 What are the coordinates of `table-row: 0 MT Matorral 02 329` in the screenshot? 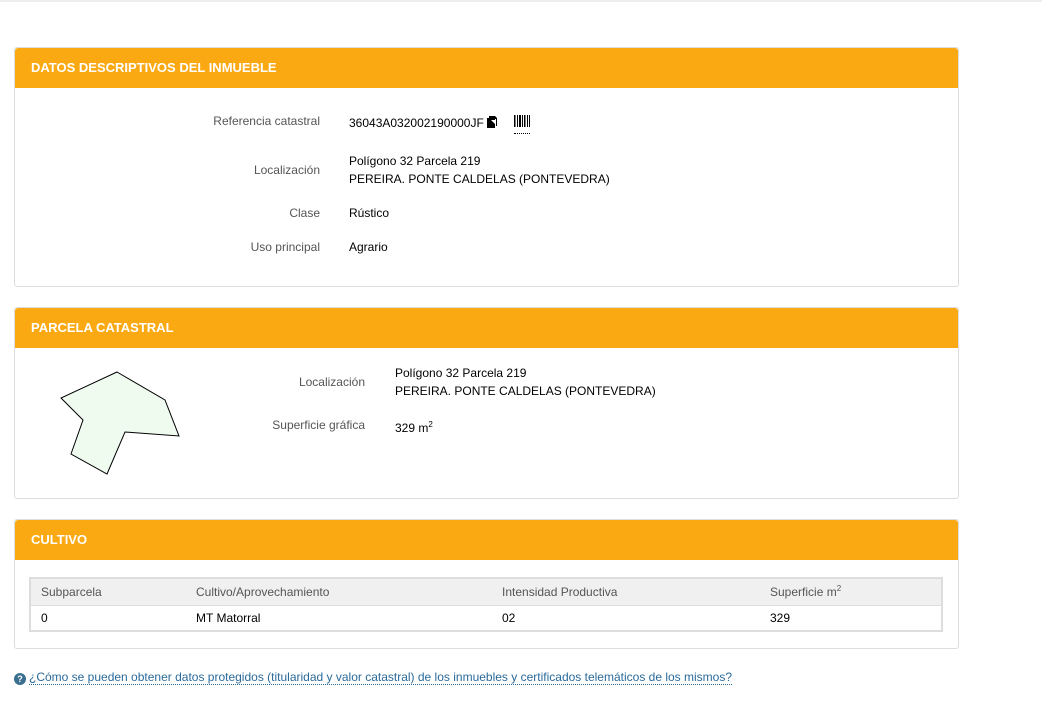 It's located at (486, 618).